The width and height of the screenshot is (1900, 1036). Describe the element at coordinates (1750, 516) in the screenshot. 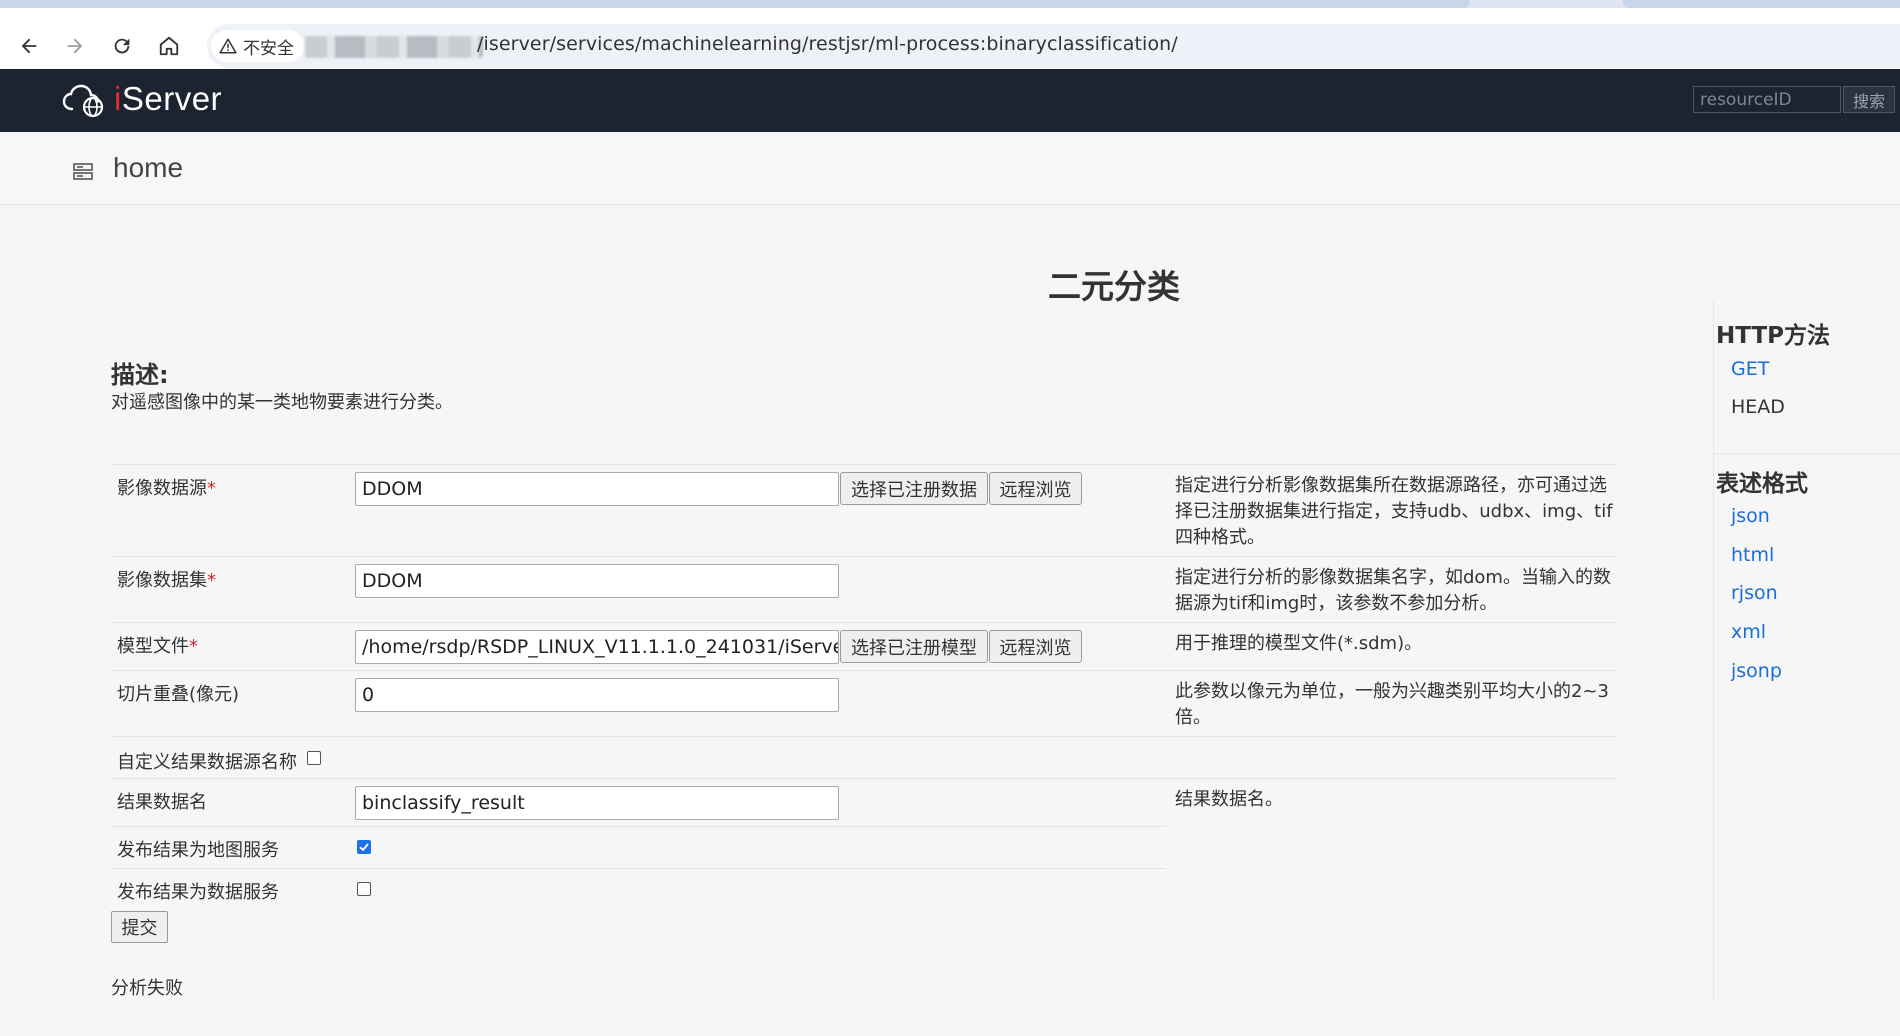

I see `format-json-link: json` at that location.